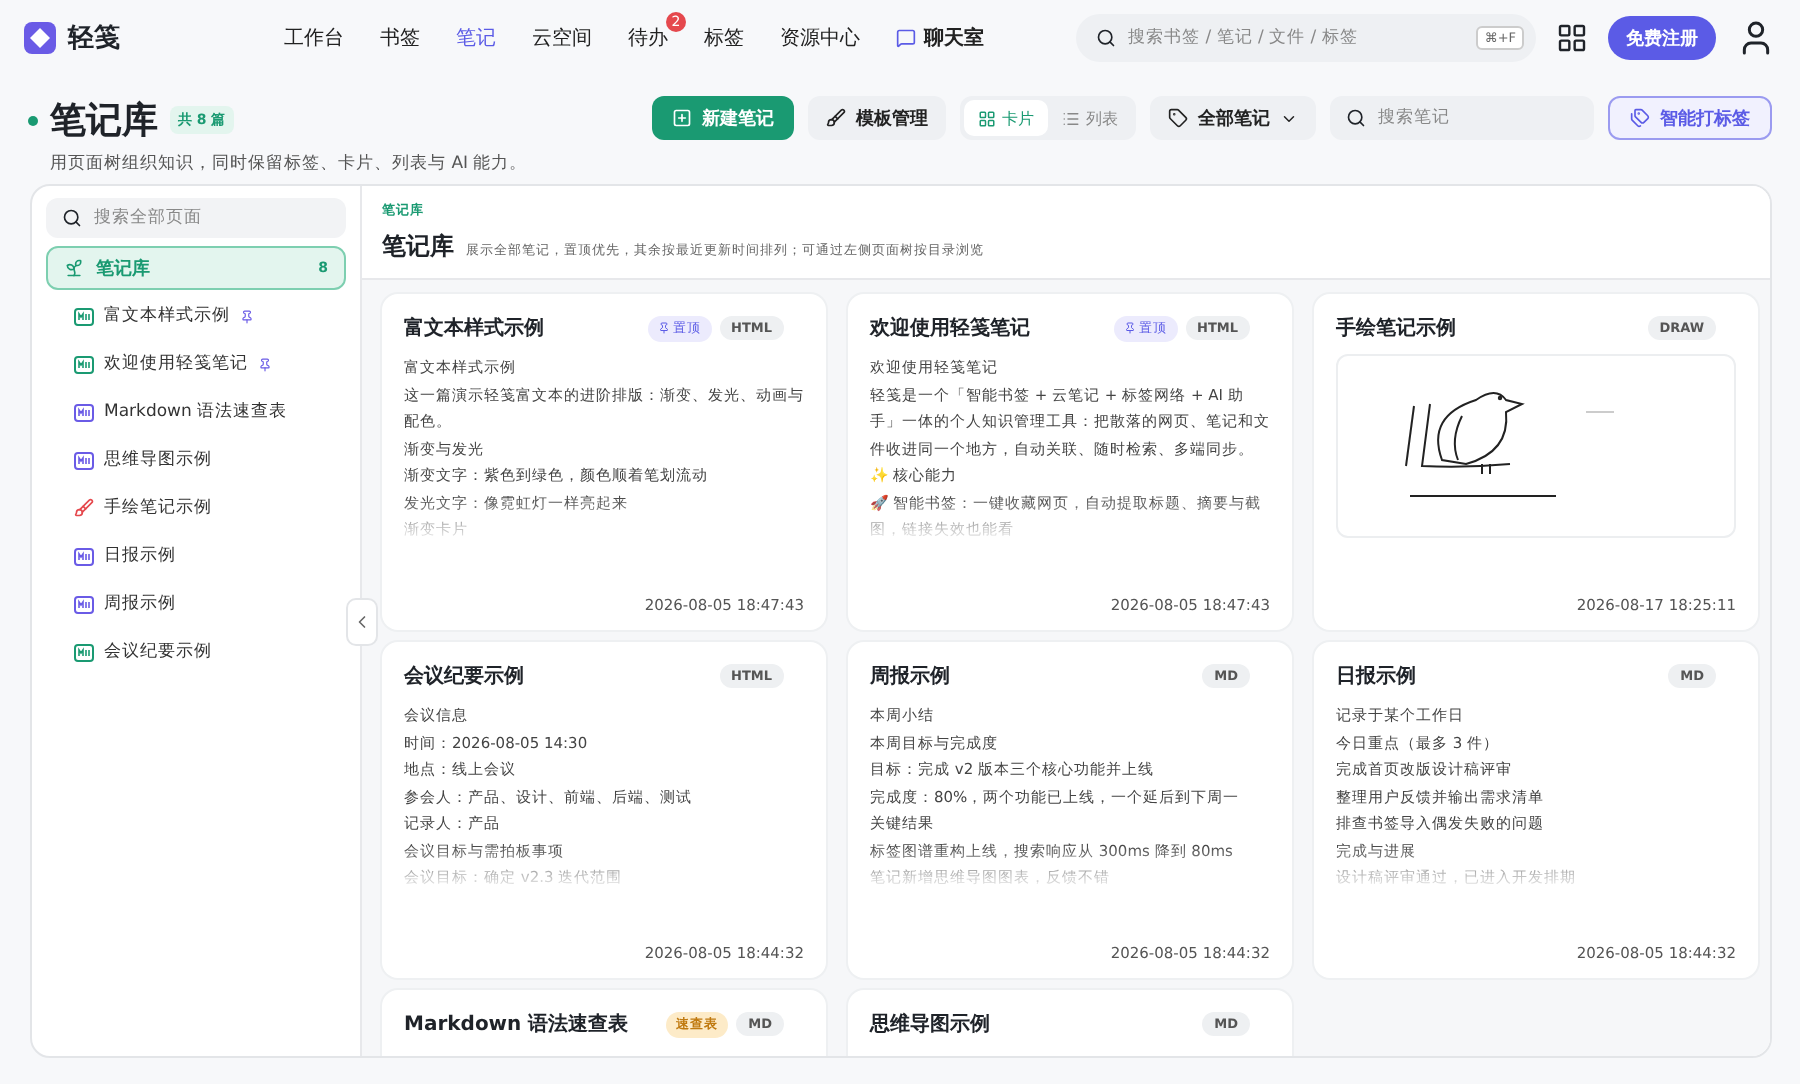 This screenshot has height=1084, width=1800. Describe the element at coordinates (951, 328) in the screenshot. I see `card-title: 欢迎使用轻笺笔记` at that location.